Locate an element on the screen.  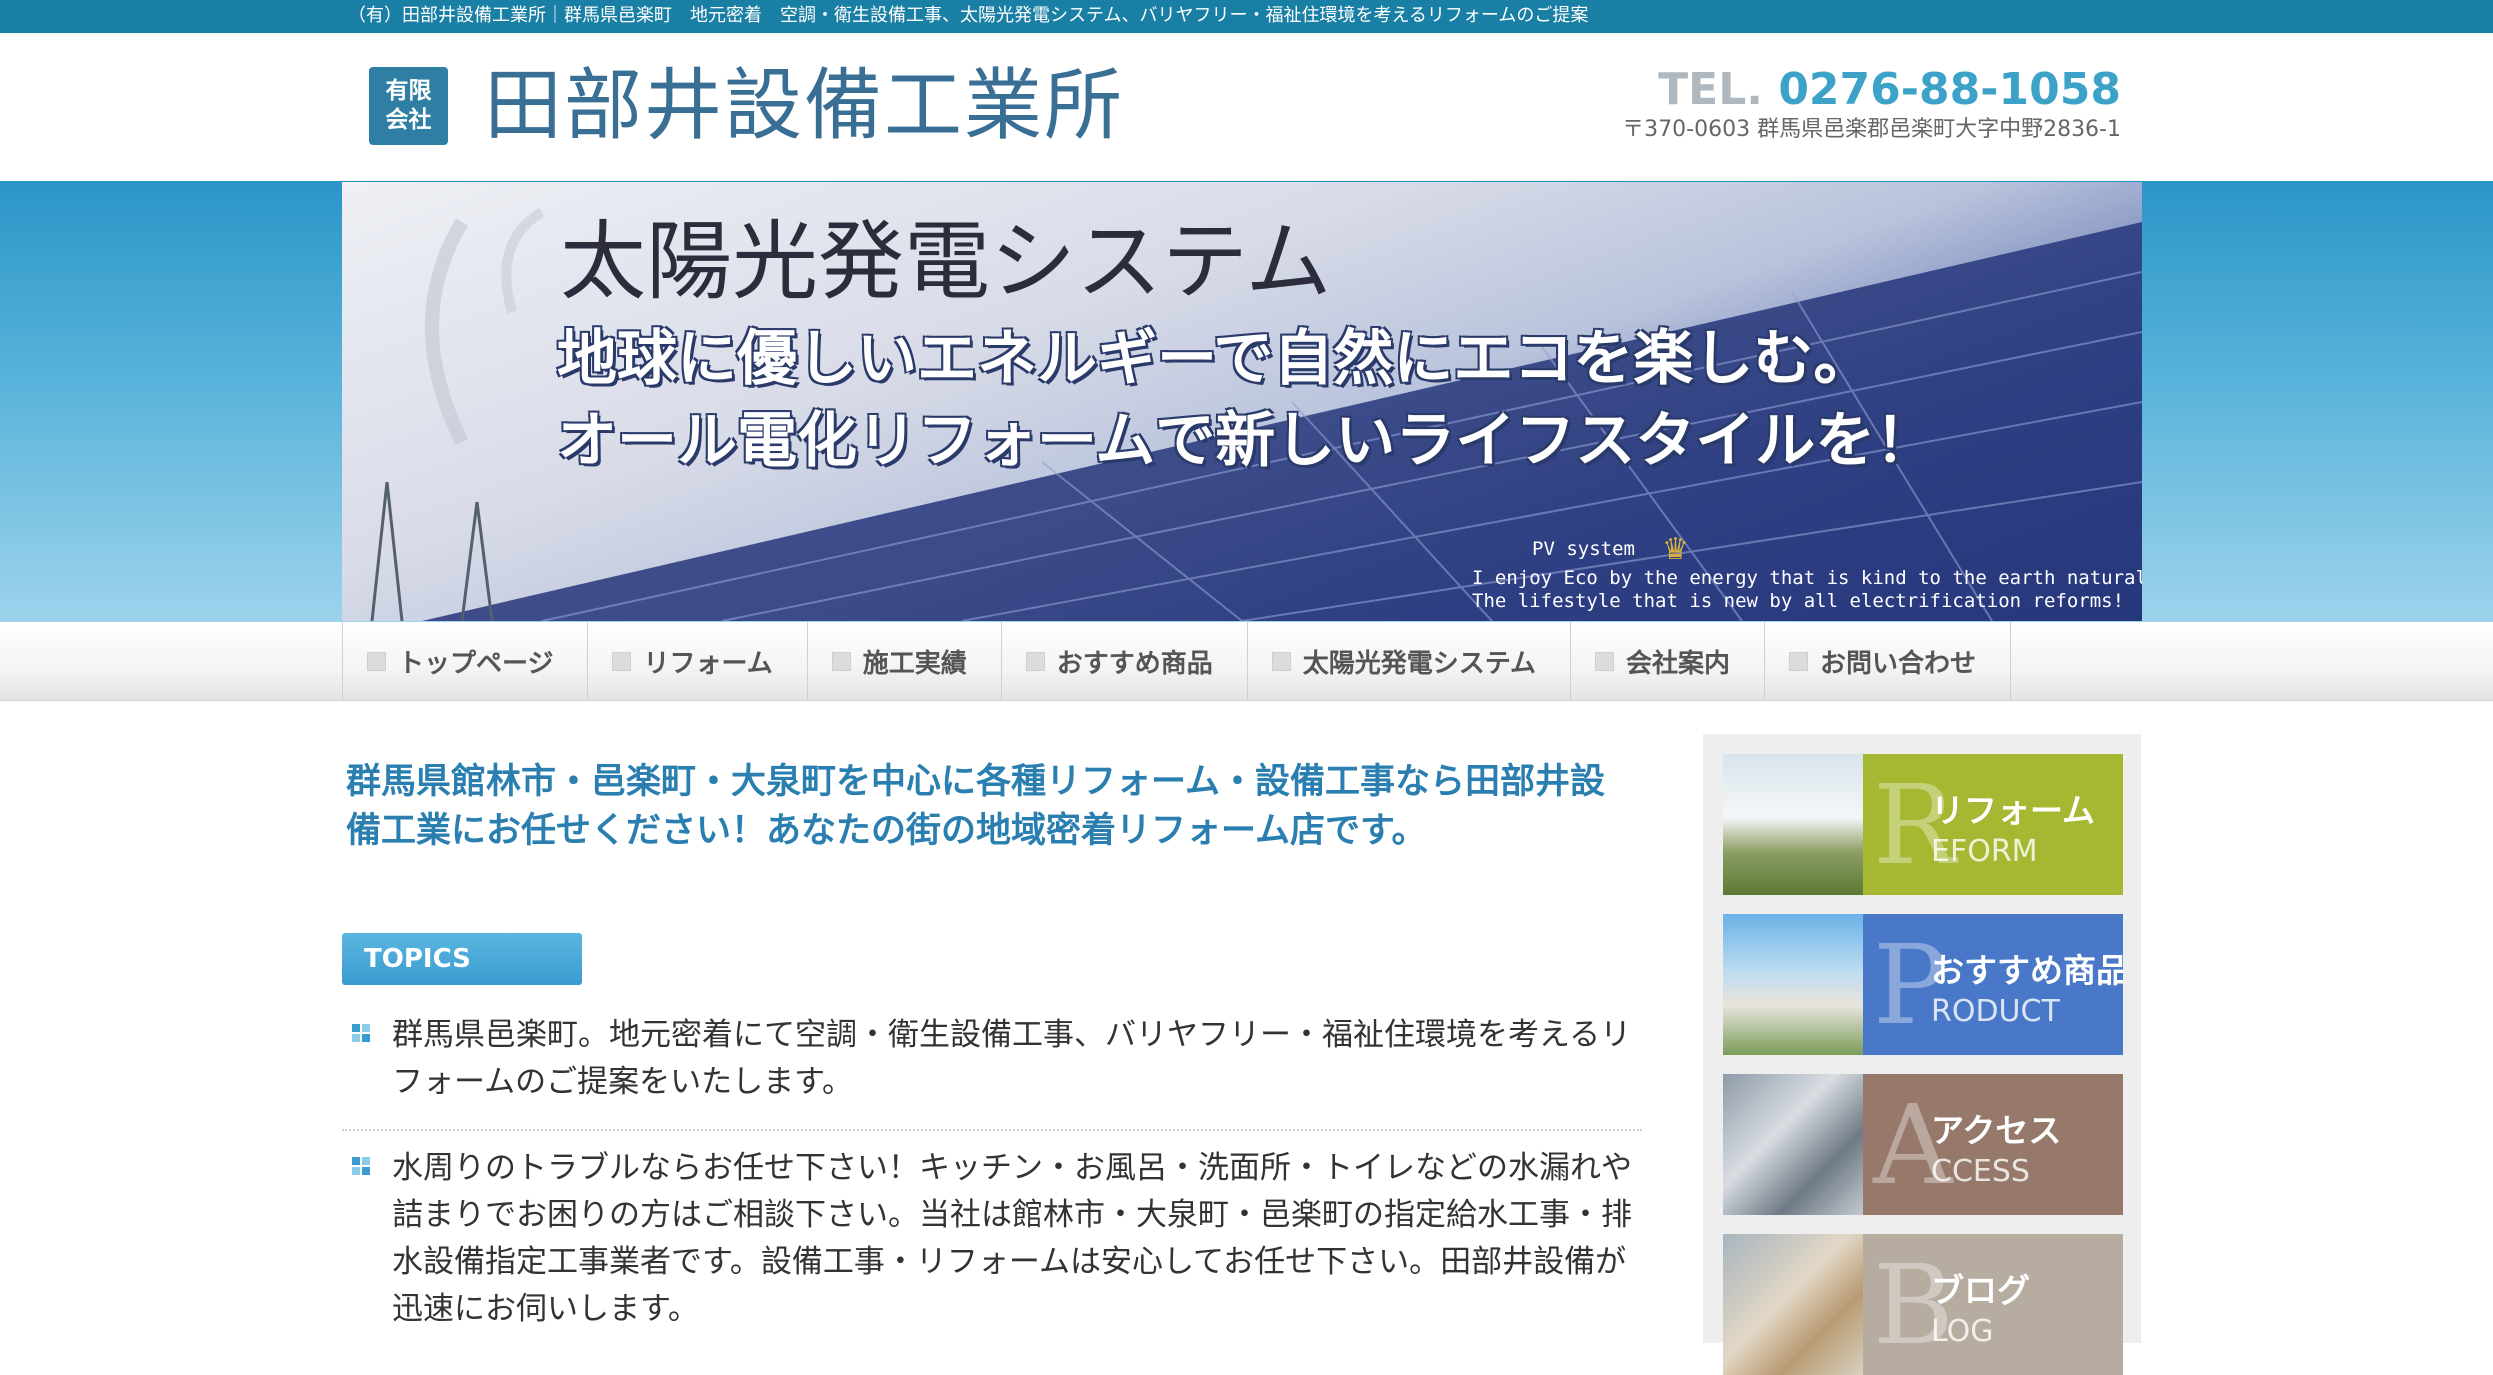
topic-divider is located at coordinates (992, 1130).